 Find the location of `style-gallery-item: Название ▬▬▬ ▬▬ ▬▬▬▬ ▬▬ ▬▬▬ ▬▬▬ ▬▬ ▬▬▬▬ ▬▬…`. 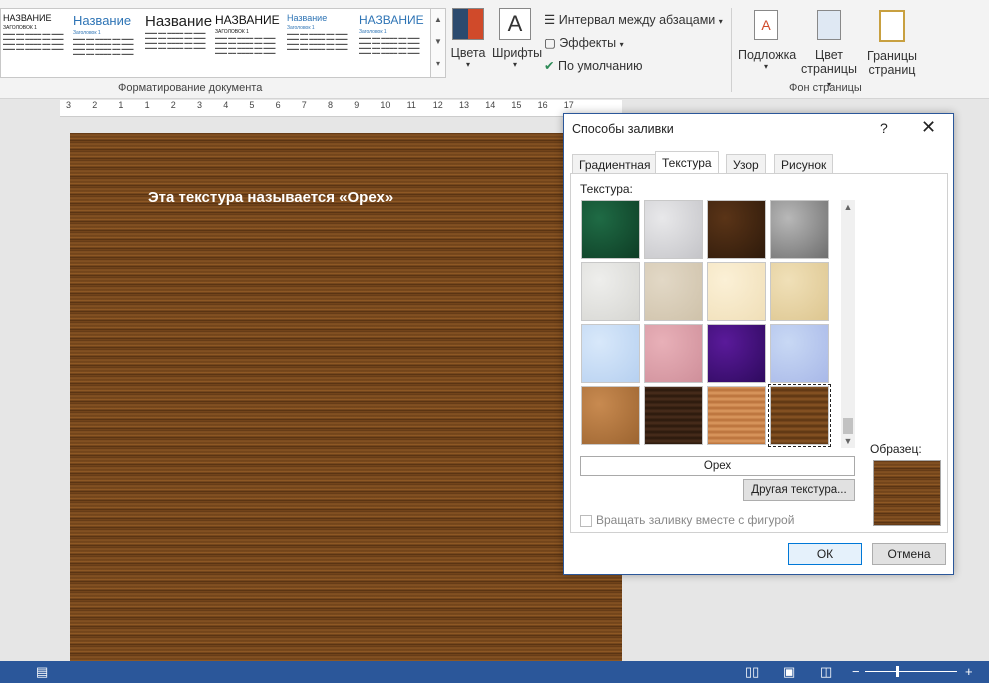

style-gallery-item: Название ▬▬▬ ▬▬ ▬▬▬▬ ▬▬ ▬▬▬ ▬▬▬ ▬▬ ▬▬▬▬ ▬▬… is located at coordinates (179, 43).